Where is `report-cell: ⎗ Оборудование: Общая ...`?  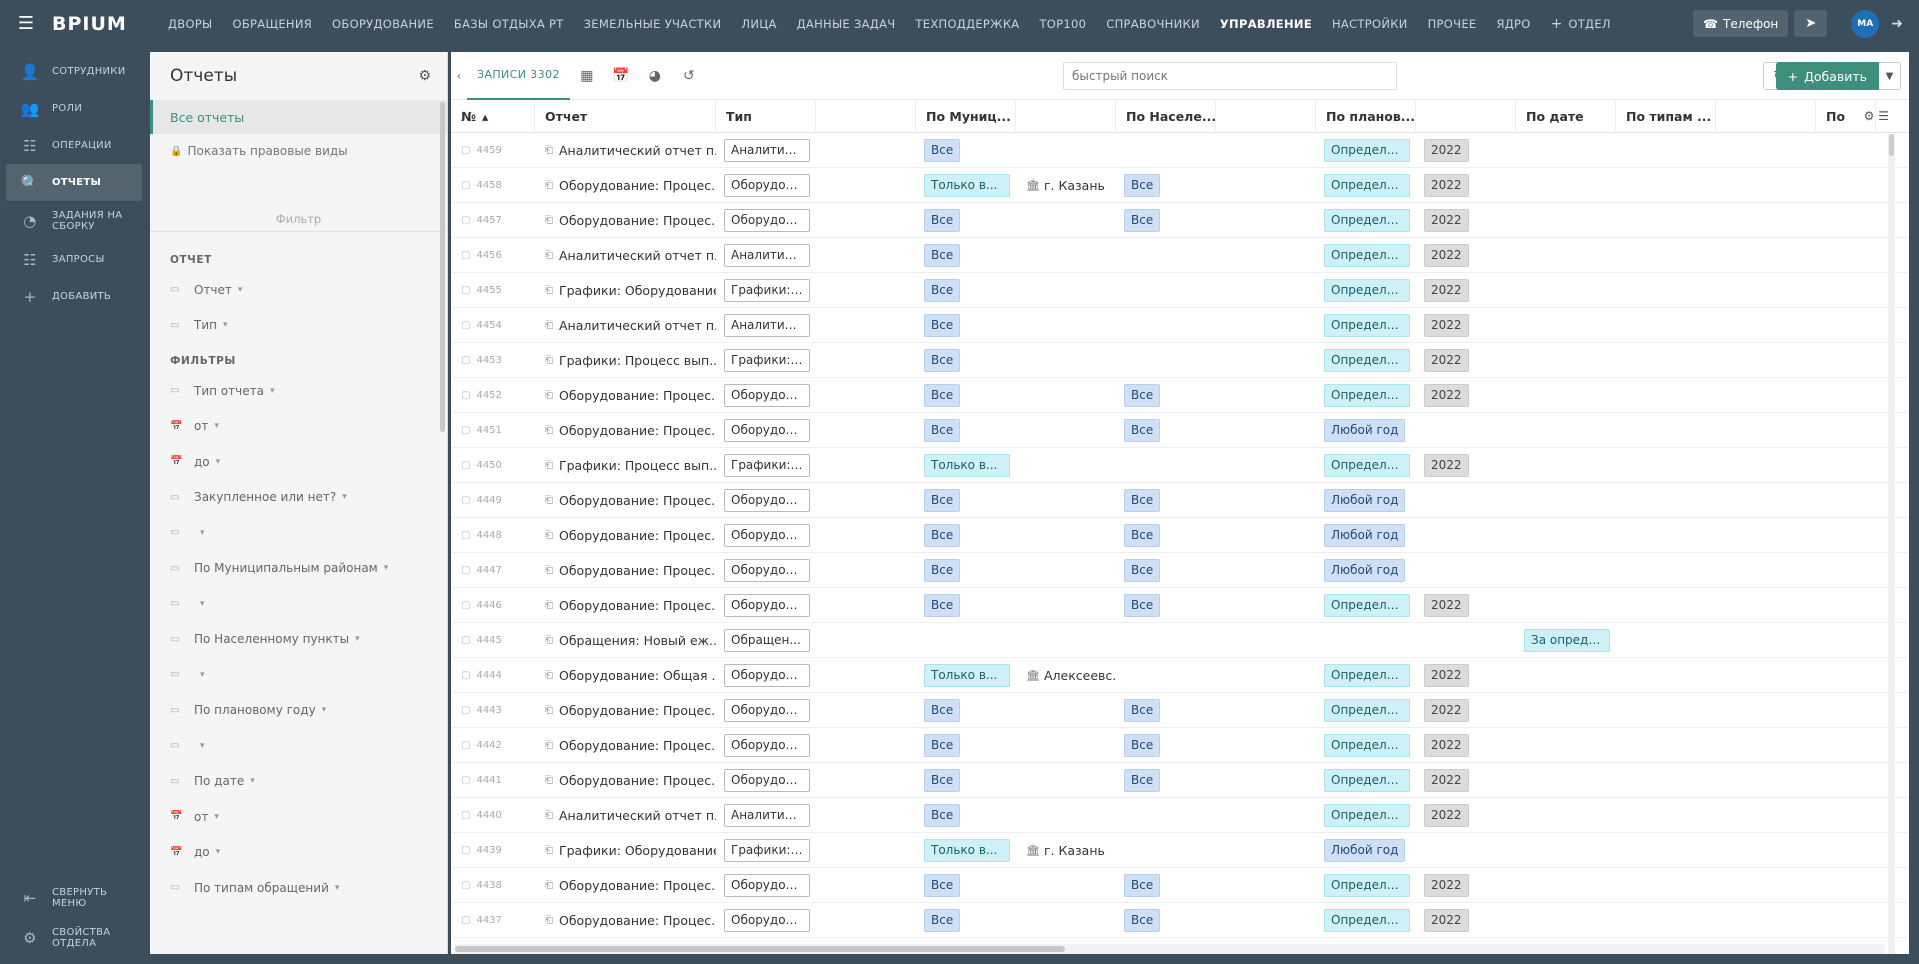
report-cell: ⎗ Оборудование: Общая ... is located at coordinates (625, 675).